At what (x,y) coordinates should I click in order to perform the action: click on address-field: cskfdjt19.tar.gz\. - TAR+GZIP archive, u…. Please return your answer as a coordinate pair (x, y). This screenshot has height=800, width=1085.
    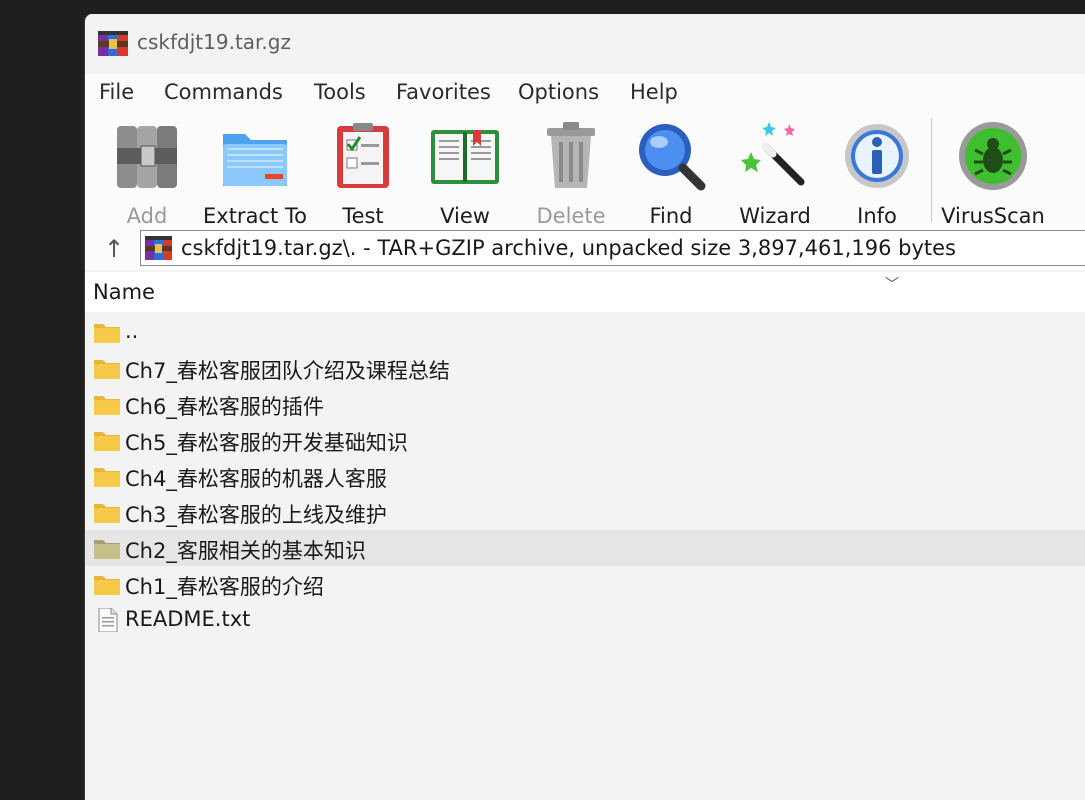
    Looking at the image, I should click on (612, 248).